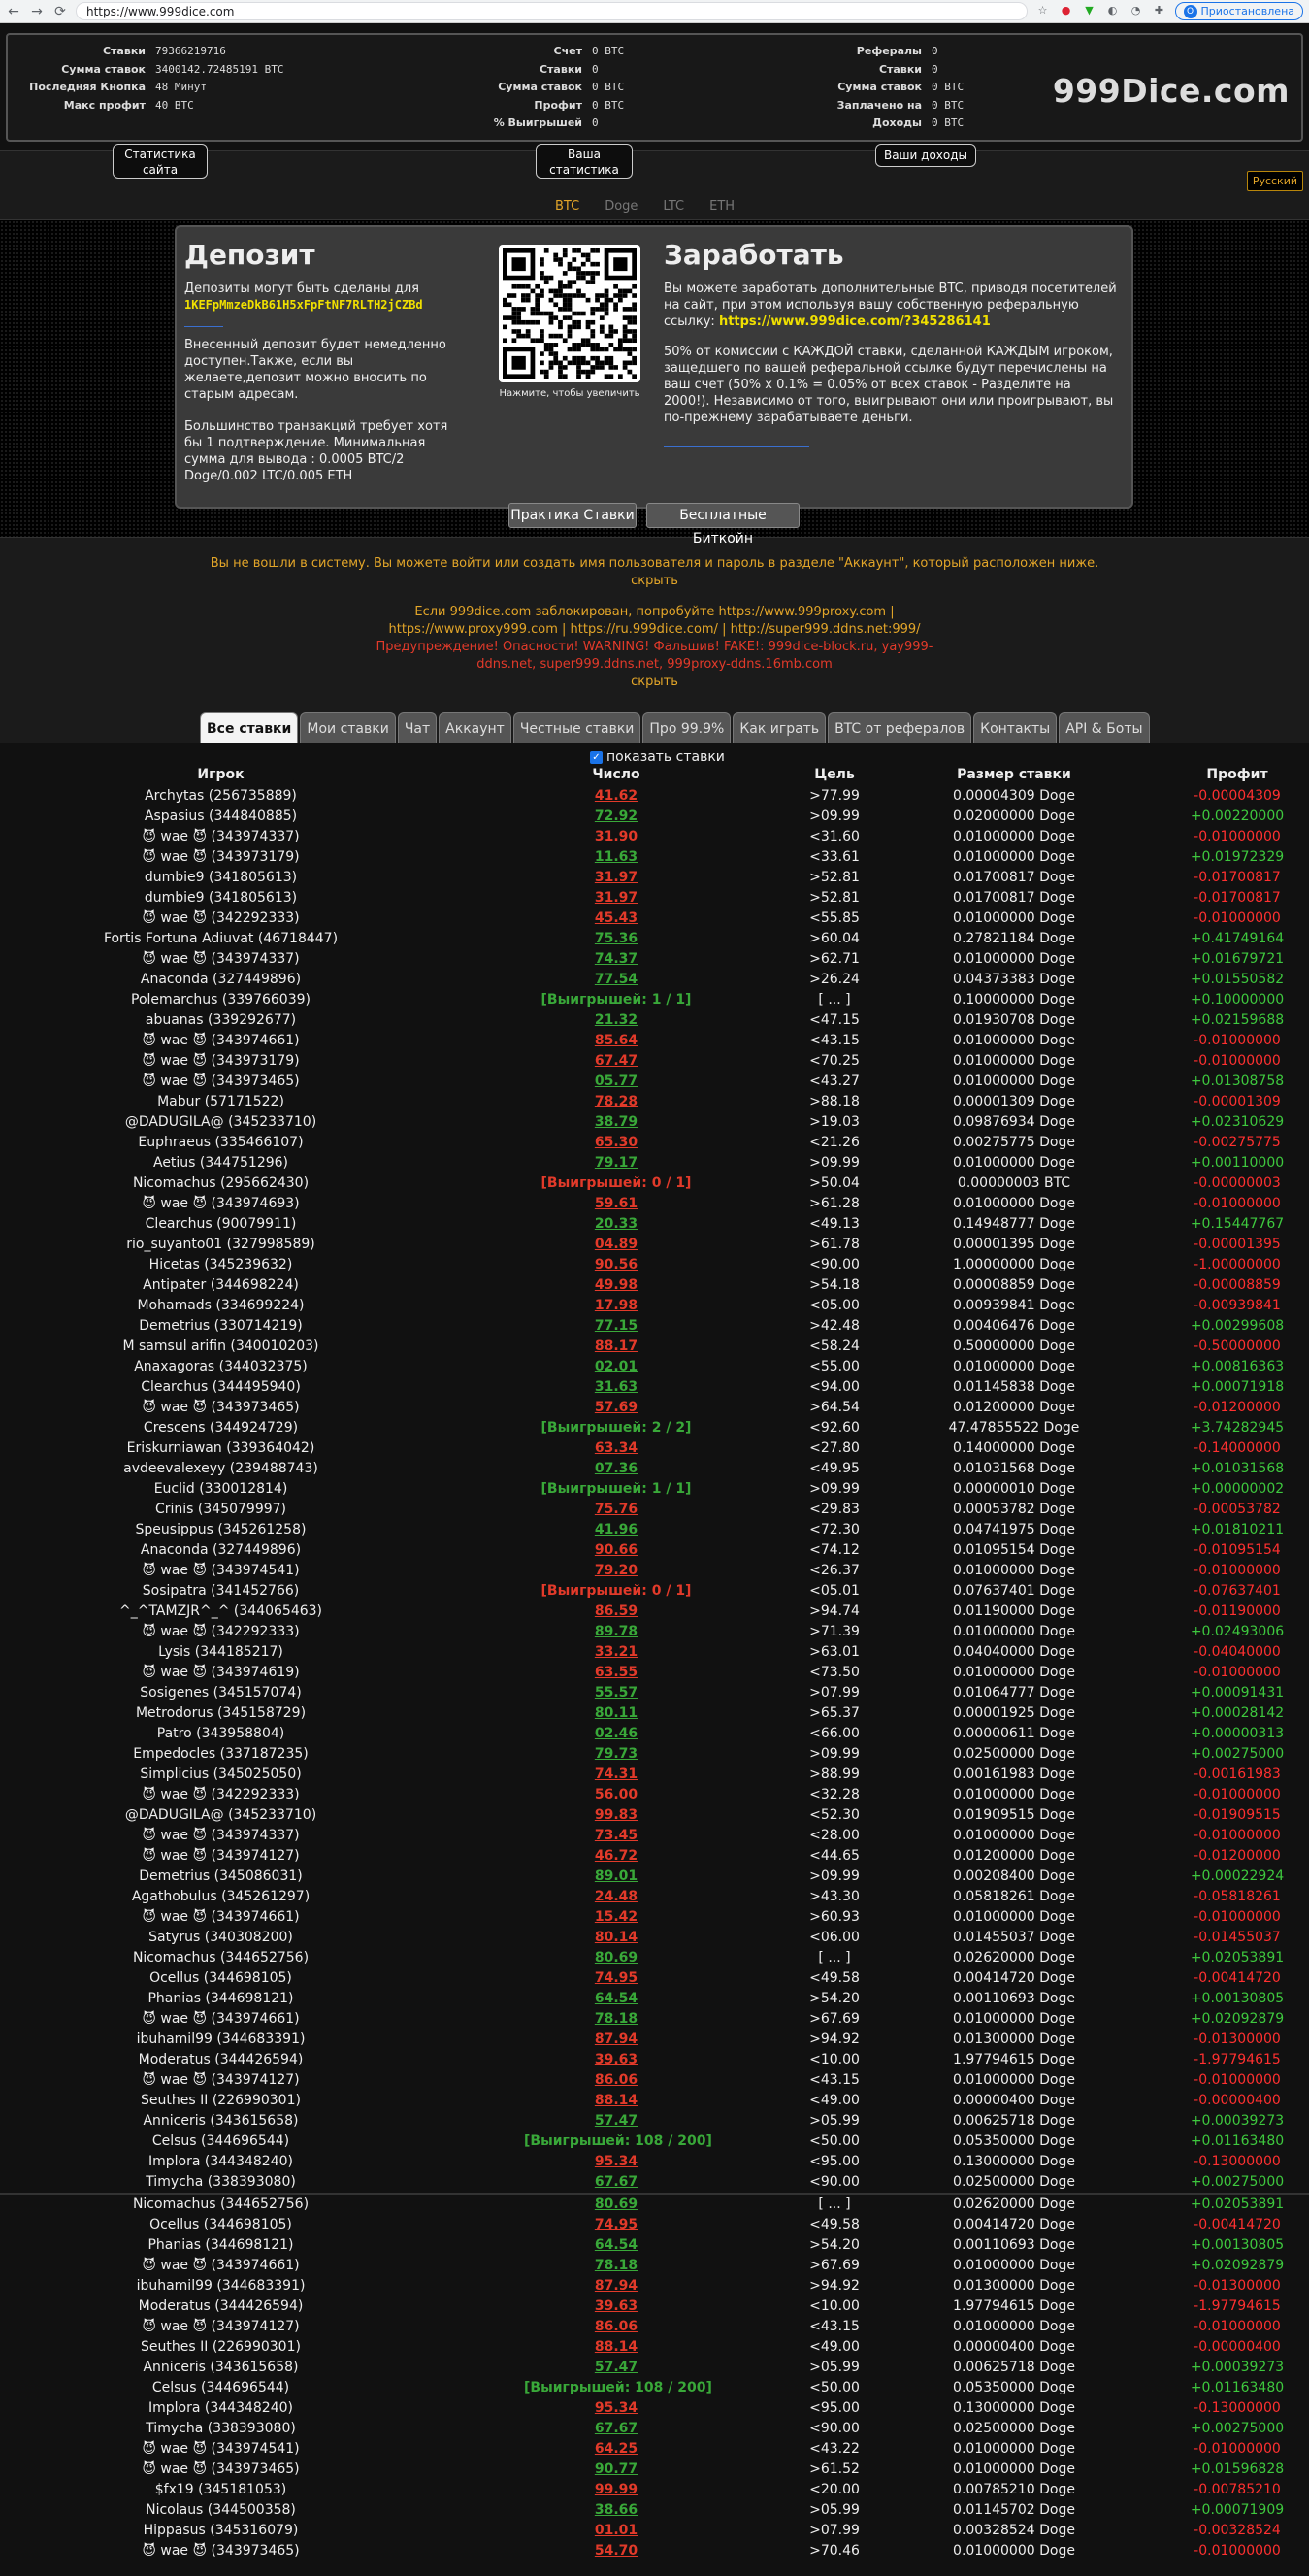 The image size is (1309, 2576). What do you see at coordinates (616, 2266) in the screenshot?
I see `number-cell: 78.18` at bounding box center [616, 2266].